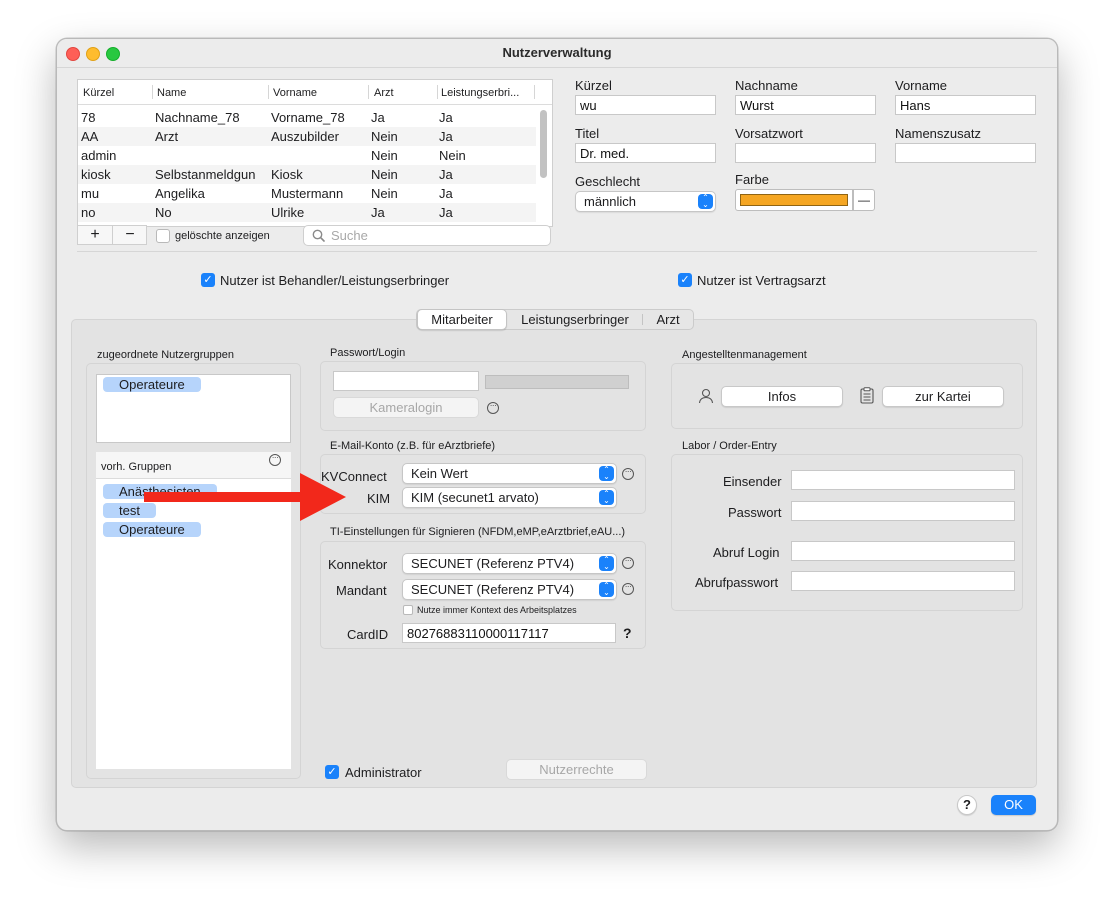 This screenshot has height=904, width=1112. I want to click on mandant-label: Mandant, so click(361, 590).